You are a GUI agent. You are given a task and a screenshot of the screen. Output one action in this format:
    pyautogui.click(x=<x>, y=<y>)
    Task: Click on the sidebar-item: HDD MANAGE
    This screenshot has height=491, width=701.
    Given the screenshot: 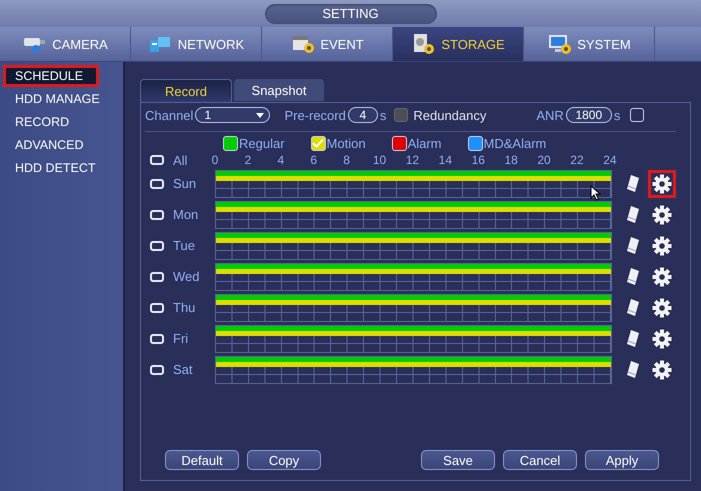 What is the action you would take?
    pyautogui.click(x=61, y=99)
    